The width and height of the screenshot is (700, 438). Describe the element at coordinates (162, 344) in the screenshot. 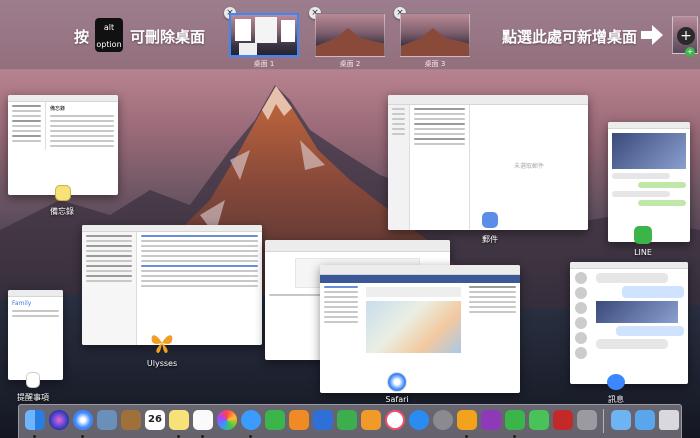

I see `butterfly-icon` at that location.